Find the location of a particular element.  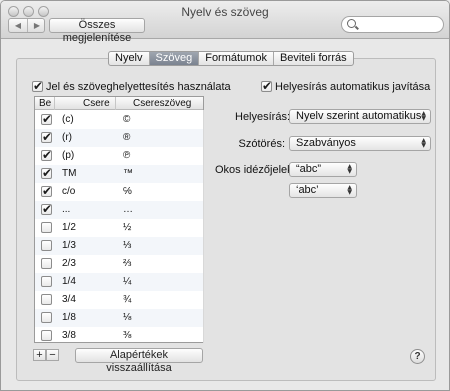

table-row: 3/8 ⅜ is located at coordinates (119, 334).